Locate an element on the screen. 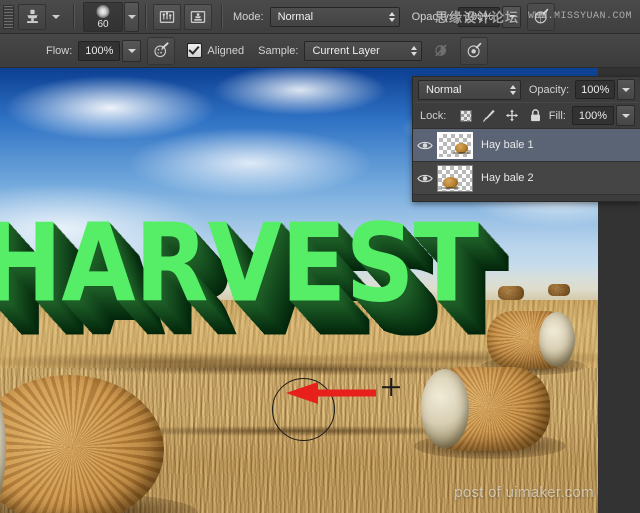 The image size is (640, 513). layer-opacity-value: 100% is located at coordinates (595, 89).